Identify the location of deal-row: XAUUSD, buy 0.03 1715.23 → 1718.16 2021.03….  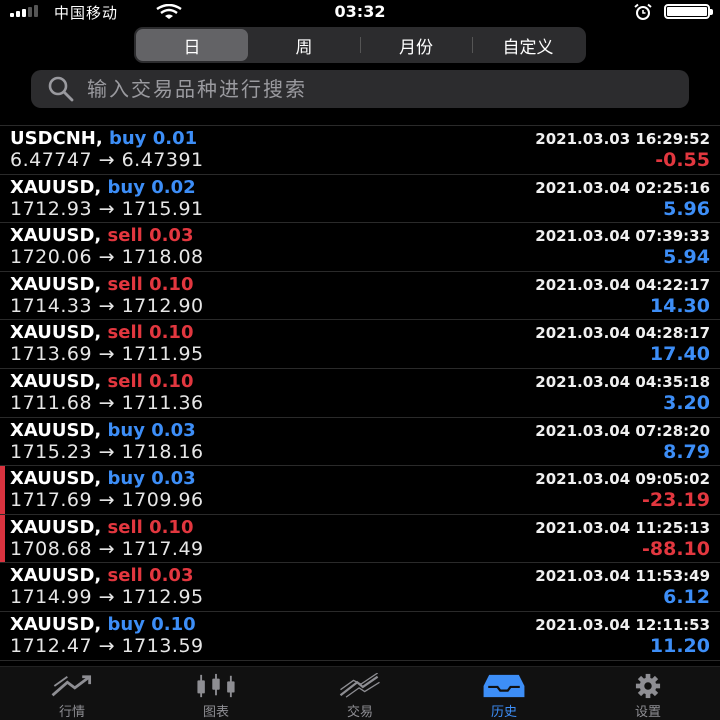
(360, 442).